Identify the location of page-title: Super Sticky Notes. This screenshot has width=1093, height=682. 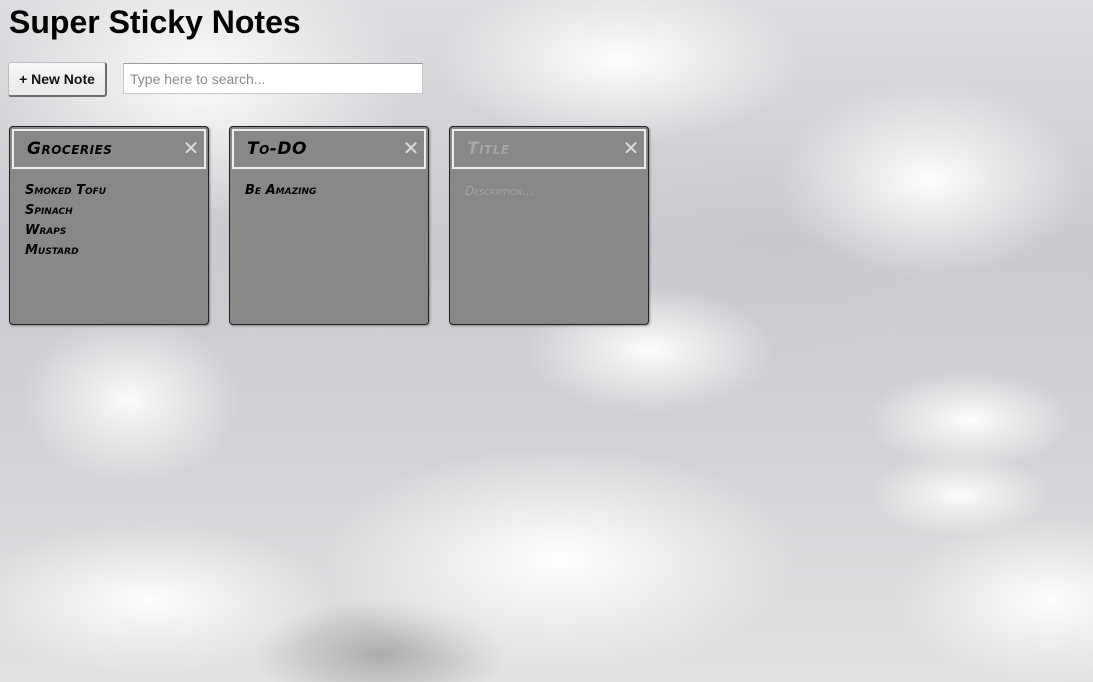
(155, 22).